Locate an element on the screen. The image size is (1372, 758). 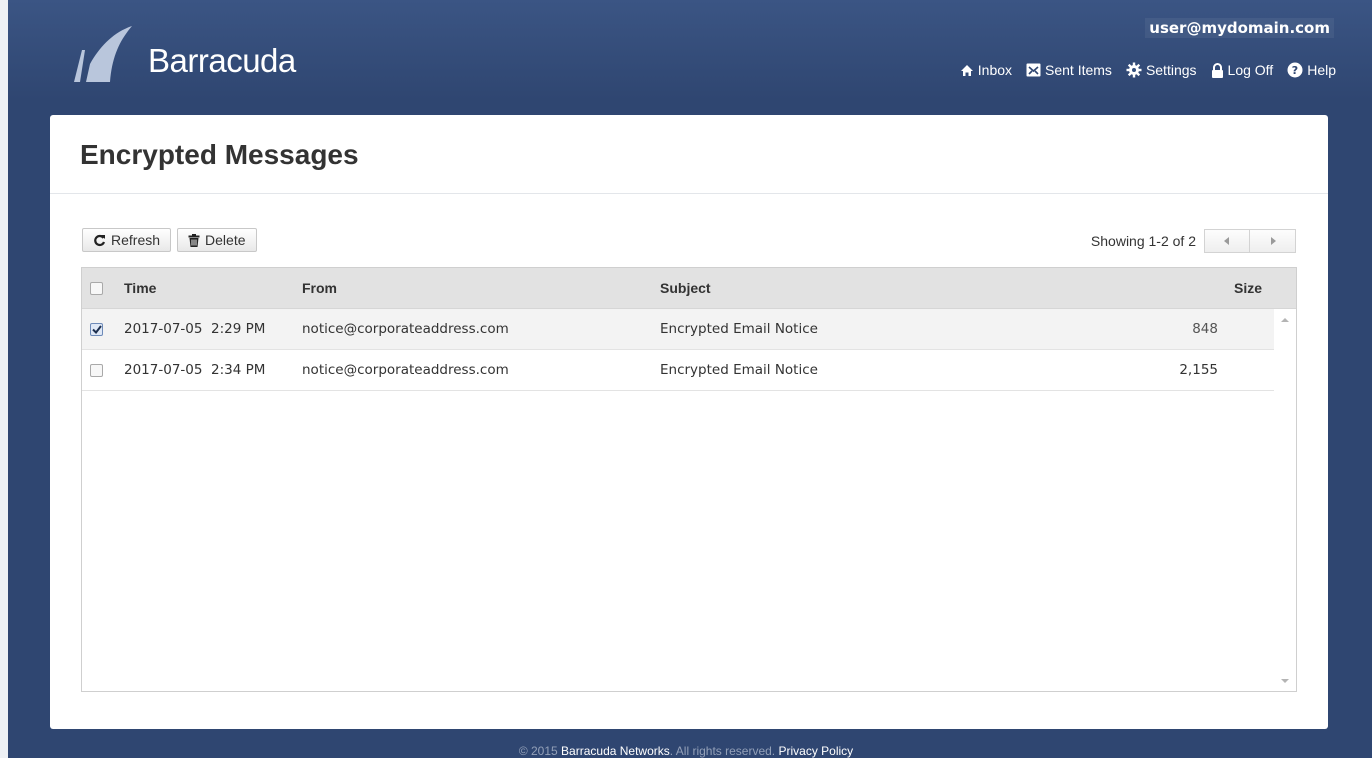
help-icon: ? is located at coordinates (1295, 70).